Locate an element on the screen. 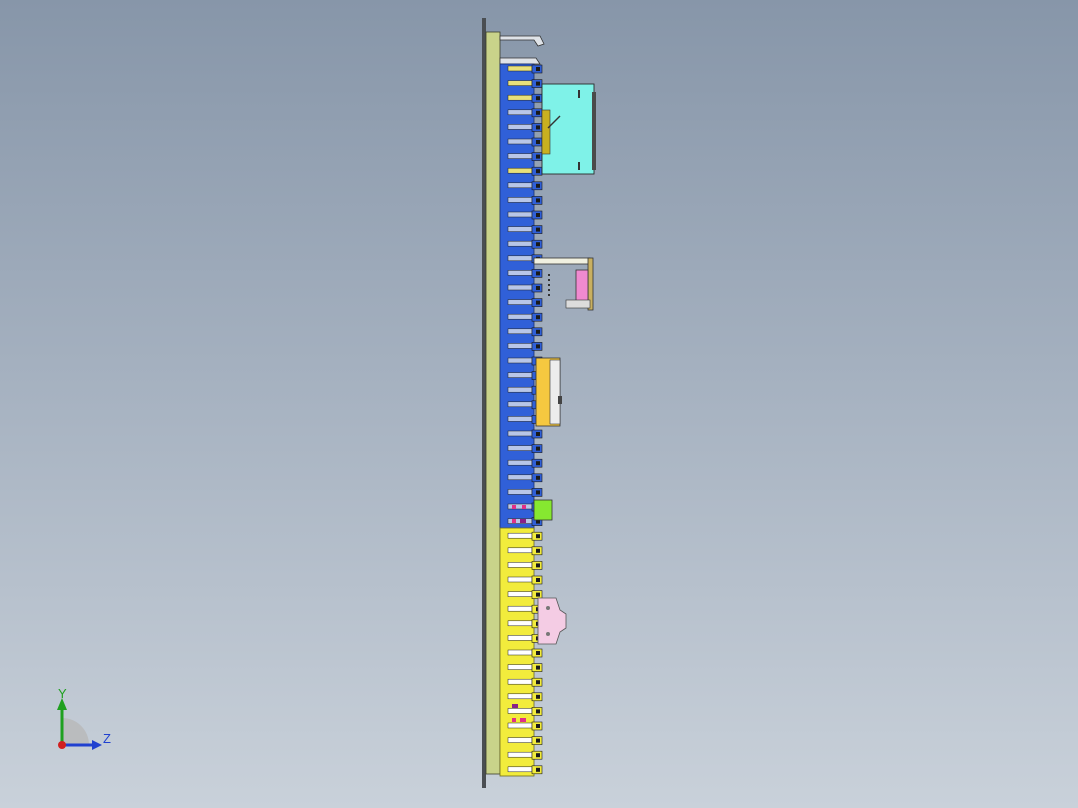 This screenshot has height=808, width=1078. pale-pink-connector is located at coordinates (552, 621).